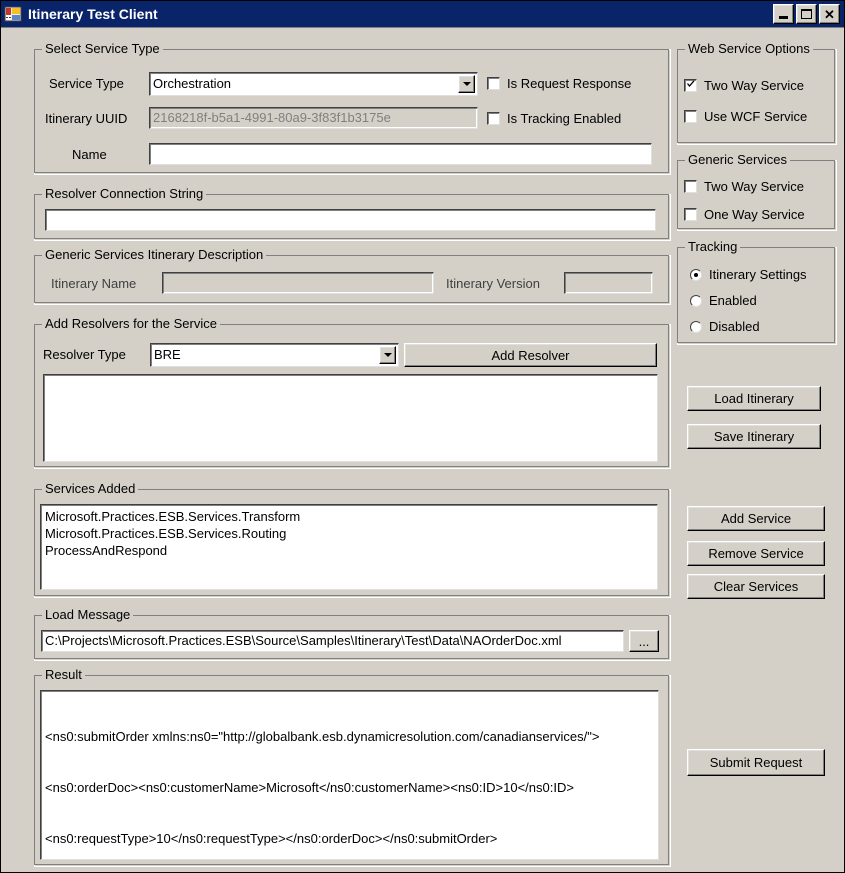 The image size is (845, 873). I want to click on load-itinerary-button: Load Itinerary, so click(754, 398).